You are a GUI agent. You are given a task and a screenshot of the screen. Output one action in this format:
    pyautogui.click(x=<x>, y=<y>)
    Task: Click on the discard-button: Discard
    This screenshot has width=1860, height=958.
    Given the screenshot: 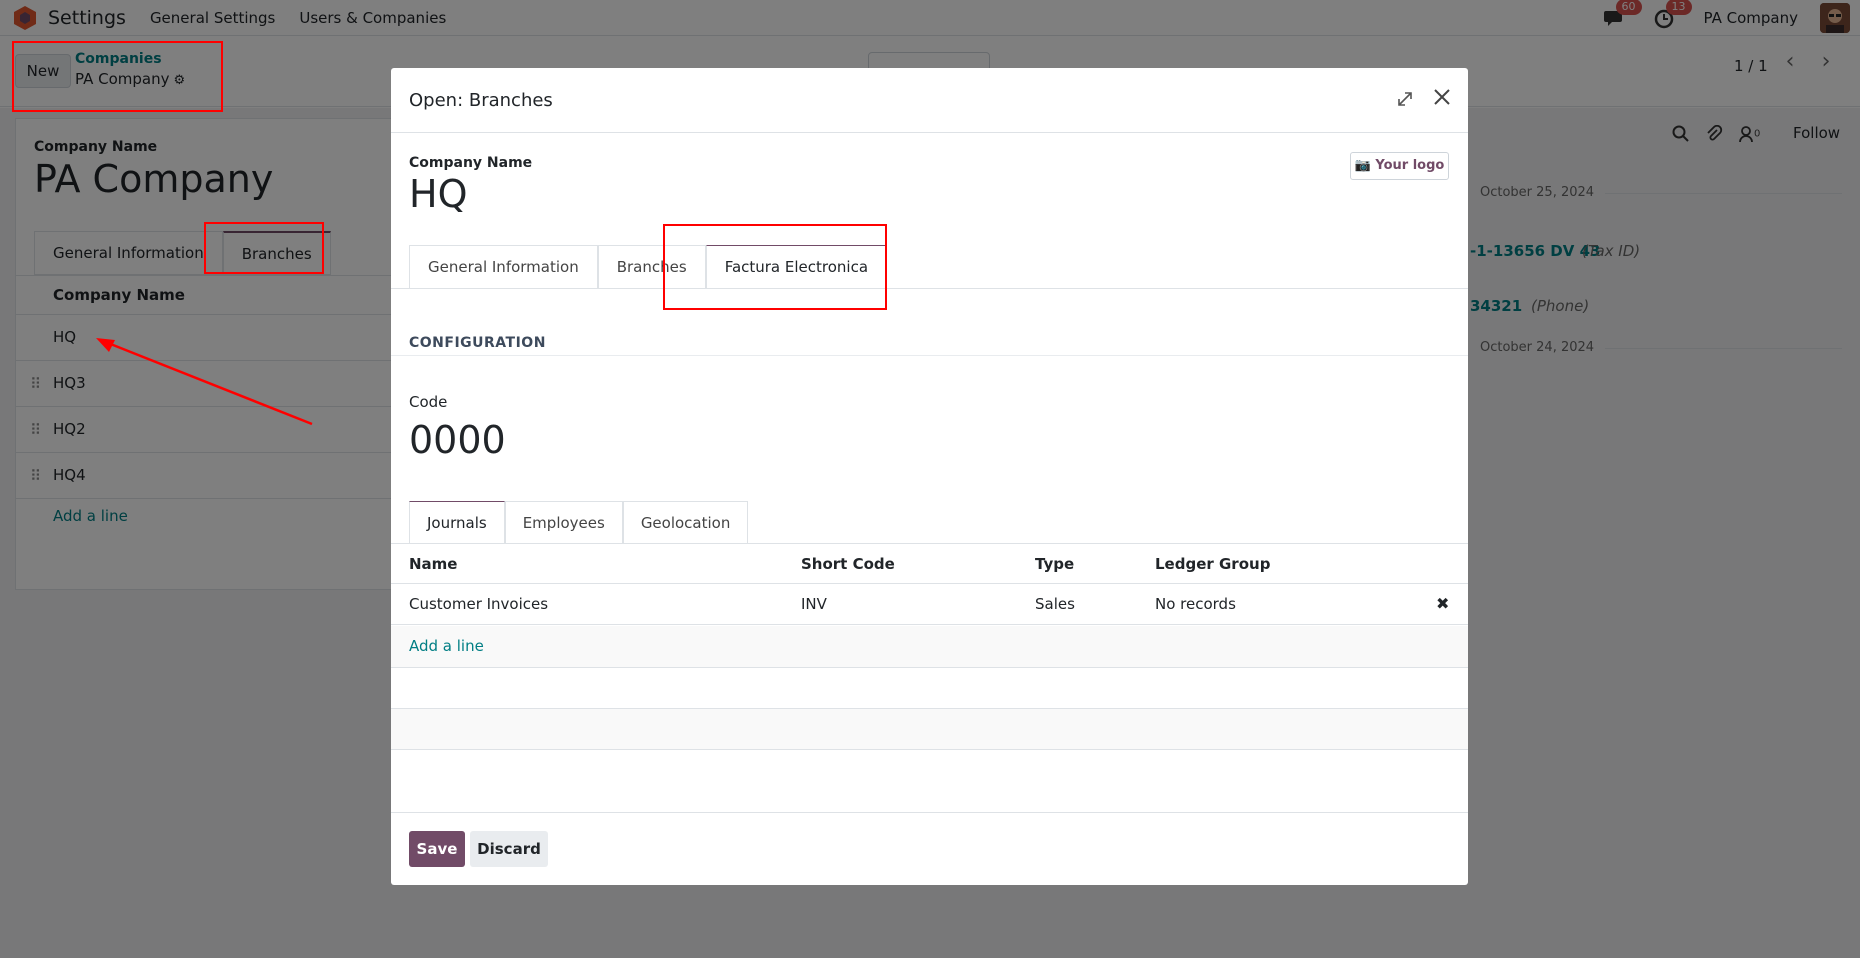 What is the action you would take?
    pyautogui.click(x=509, y=849)
    